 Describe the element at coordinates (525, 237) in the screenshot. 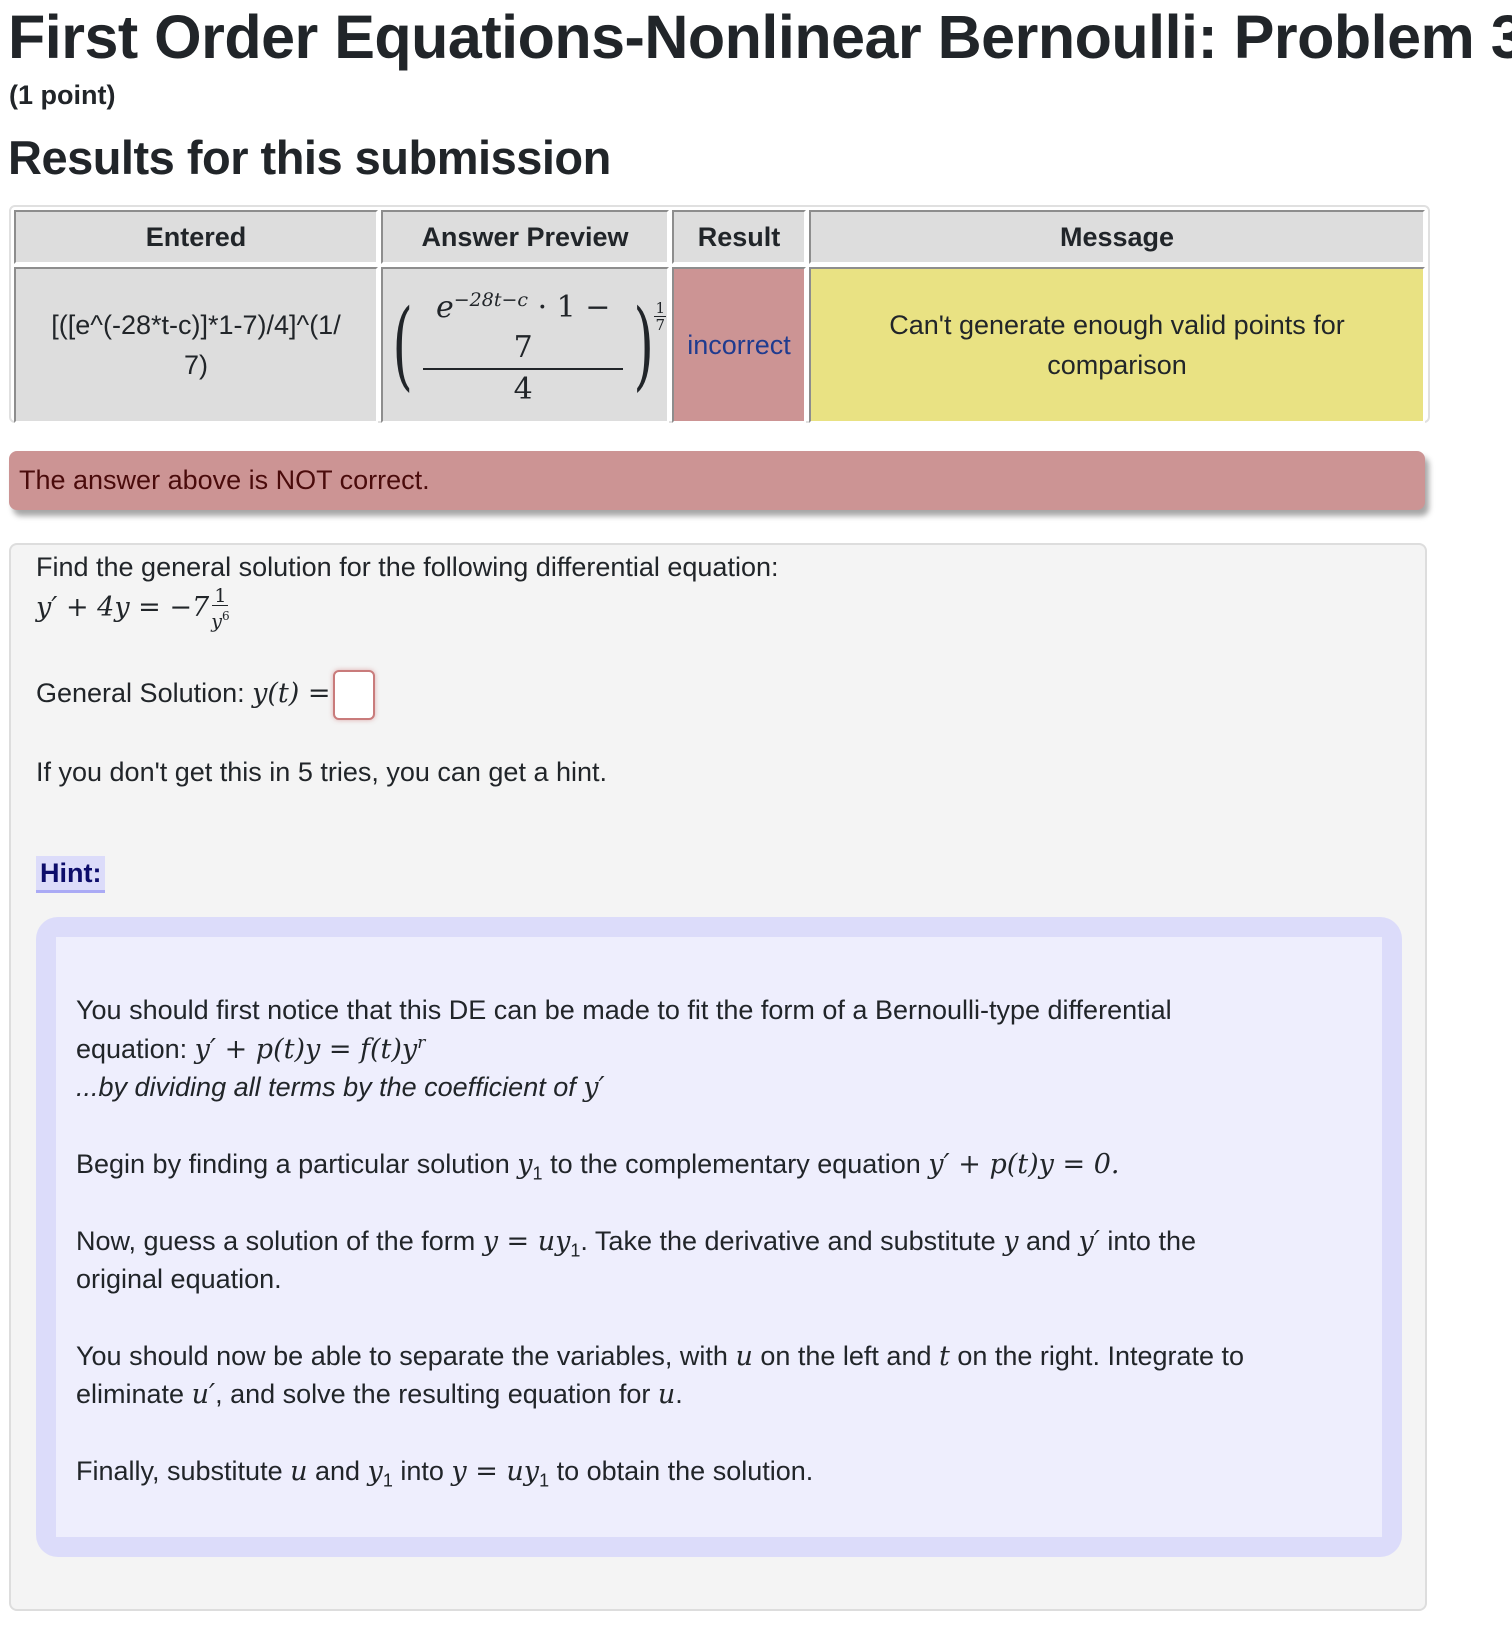

I see `header-answer-preview: Answer Preview` at that location.